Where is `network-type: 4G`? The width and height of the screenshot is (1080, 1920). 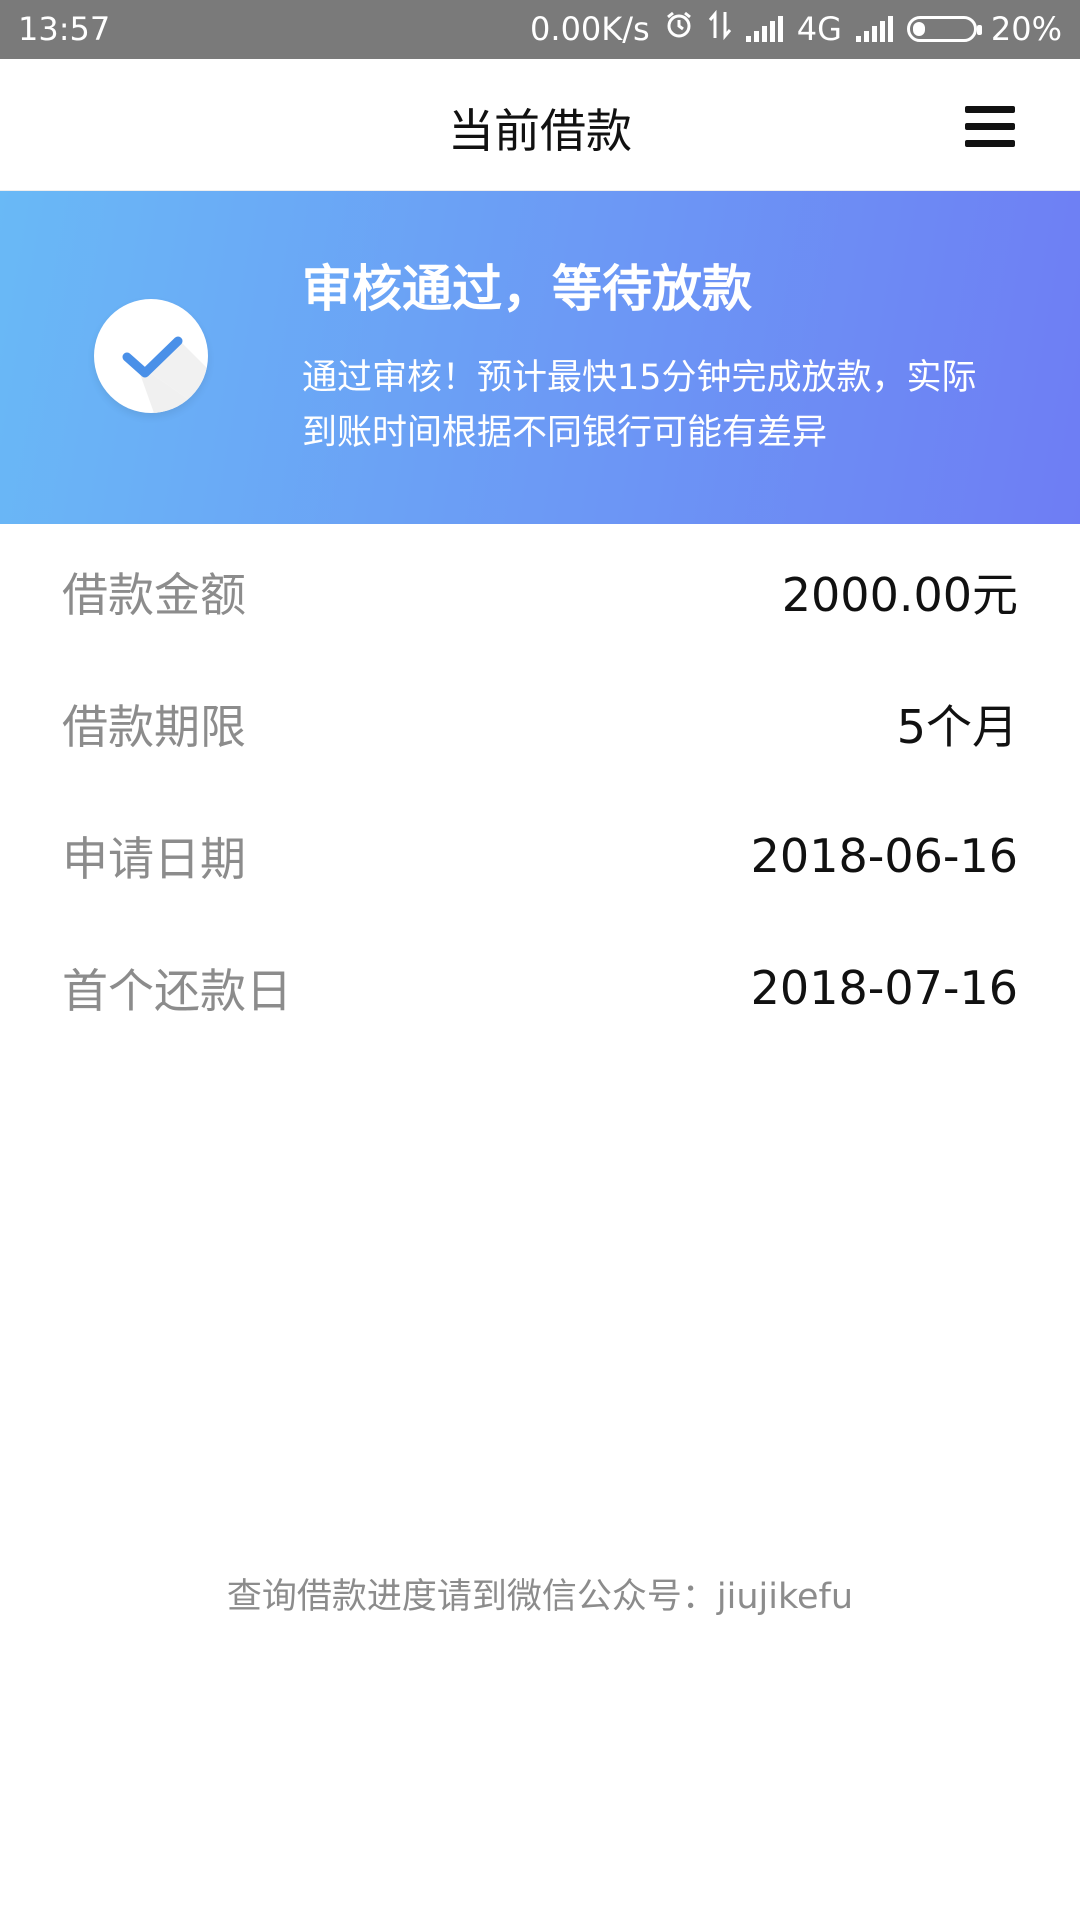
network-type: 4G is located at coordinates (819, 29).